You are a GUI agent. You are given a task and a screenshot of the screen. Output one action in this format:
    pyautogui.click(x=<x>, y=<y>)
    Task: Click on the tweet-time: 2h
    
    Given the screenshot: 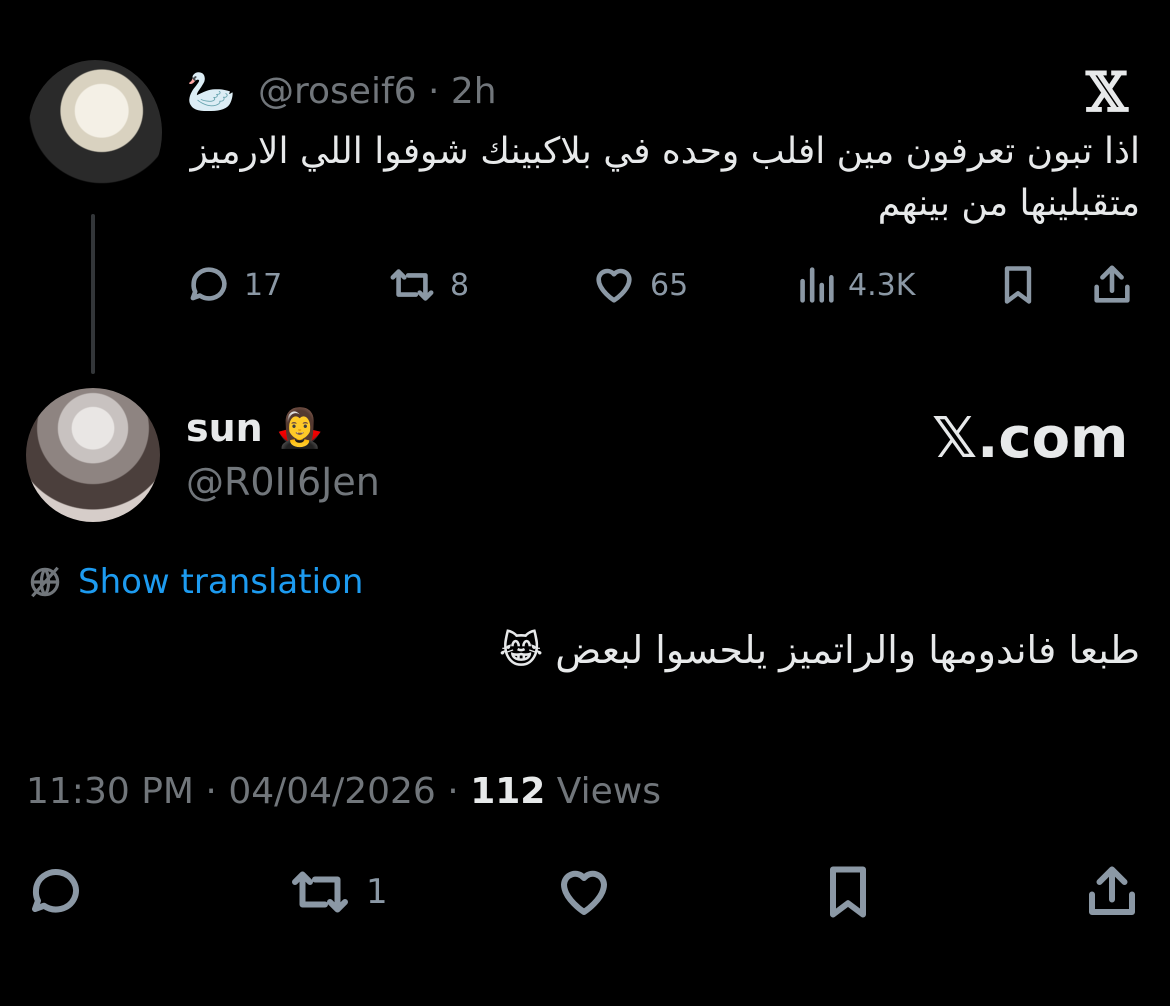 What is the action you would take?
    pyautogui.click(x=474, y=91)
    